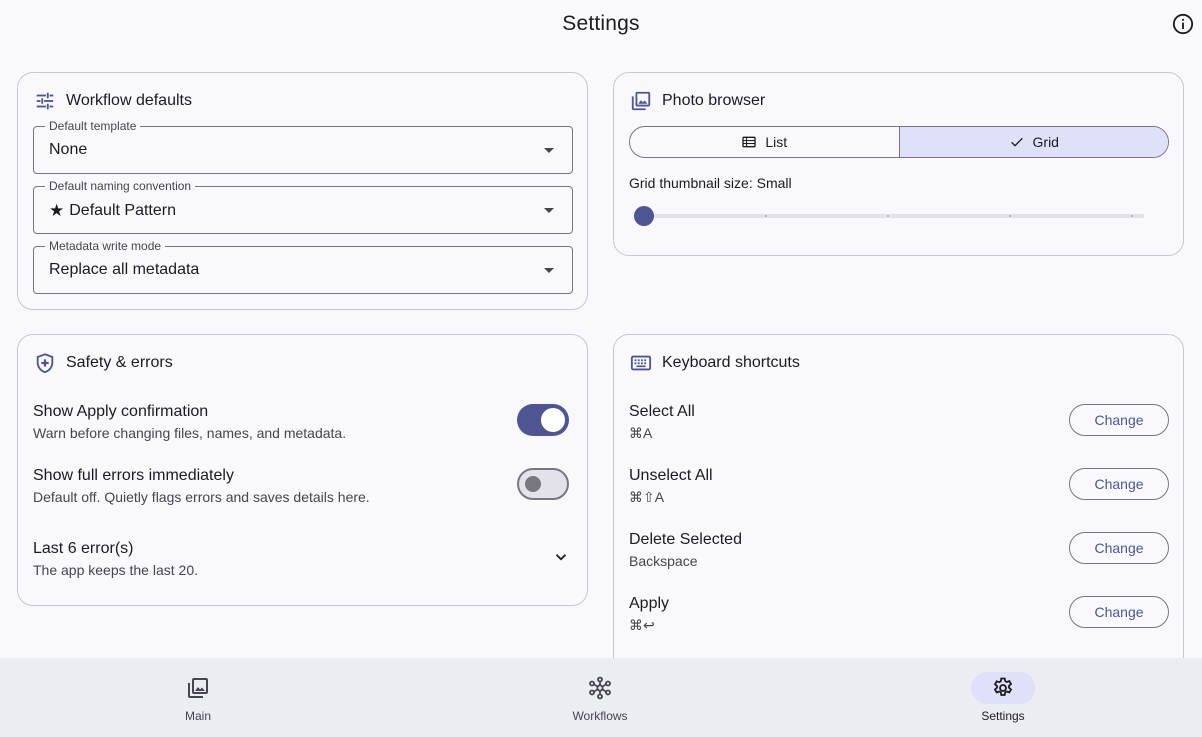 The image size is (1202, 737). What do you see at coordinates (120, 186) in the screenshot?
I see `field-label: Default naming convention` at bounding box center [120, 186].